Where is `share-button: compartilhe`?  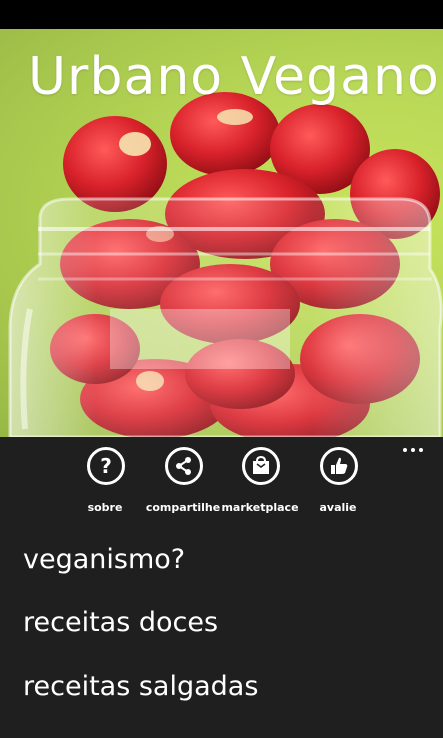
share-button: compartilhe is located at coordinates (183, 482).